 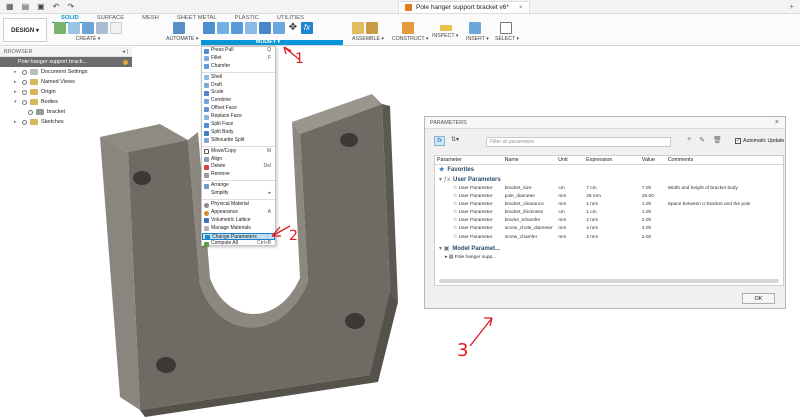 I want to click on cell-expression: 1 cm, so click(x=612, y=213).